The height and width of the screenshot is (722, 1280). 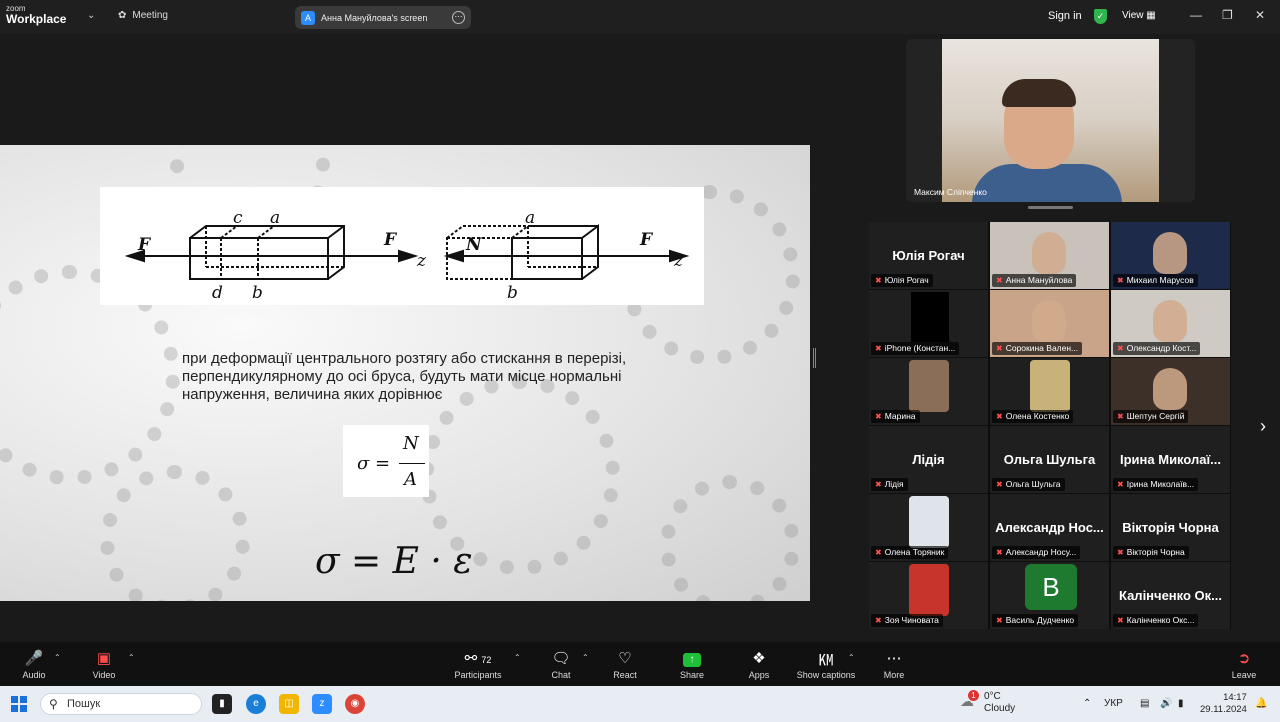 What do you see at coordinates (1049, 595) in the screenshot?
I see `participant-tile: B ✖ Василь Дудченко` at bounding box center [1049, 595].